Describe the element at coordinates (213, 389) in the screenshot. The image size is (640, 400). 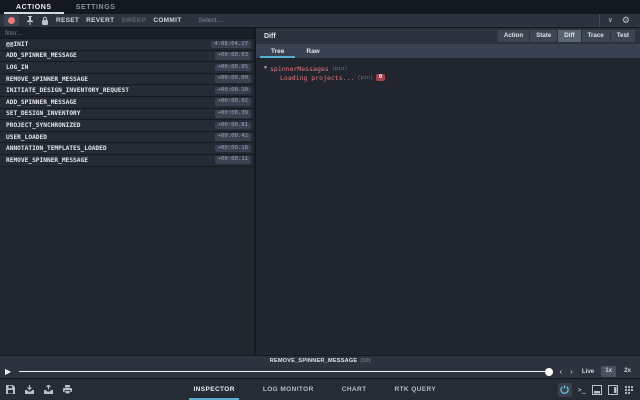
I see `tab-inspector: INSPECTOR` at that location.